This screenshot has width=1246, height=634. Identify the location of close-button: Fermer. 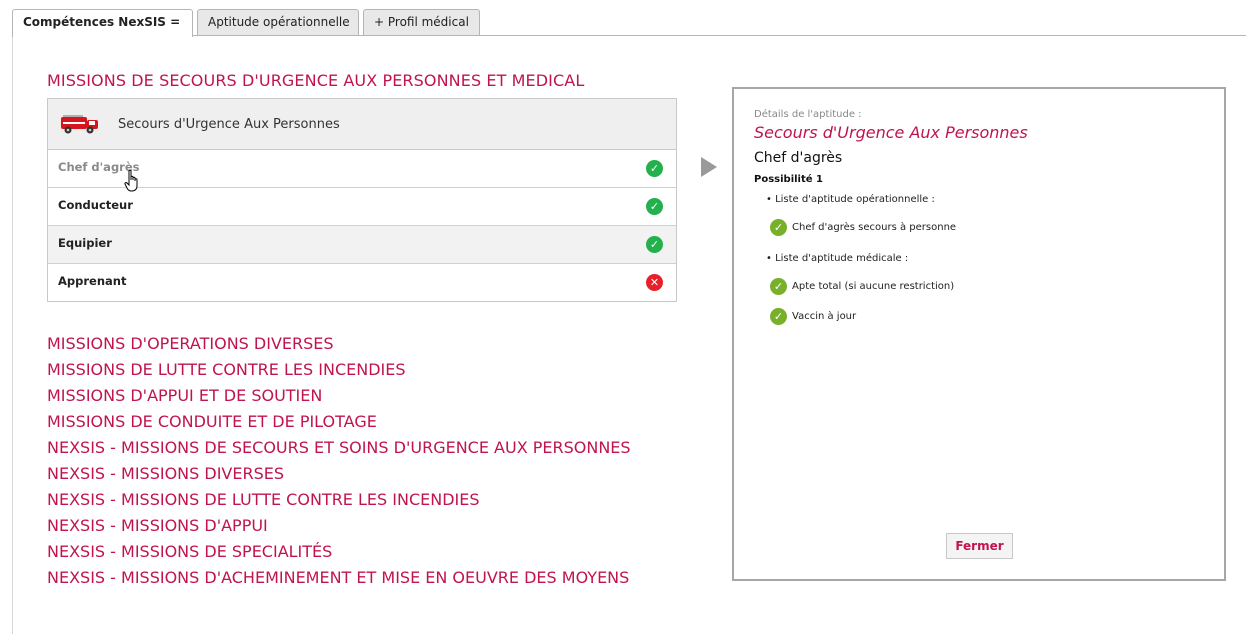
(979, 546).